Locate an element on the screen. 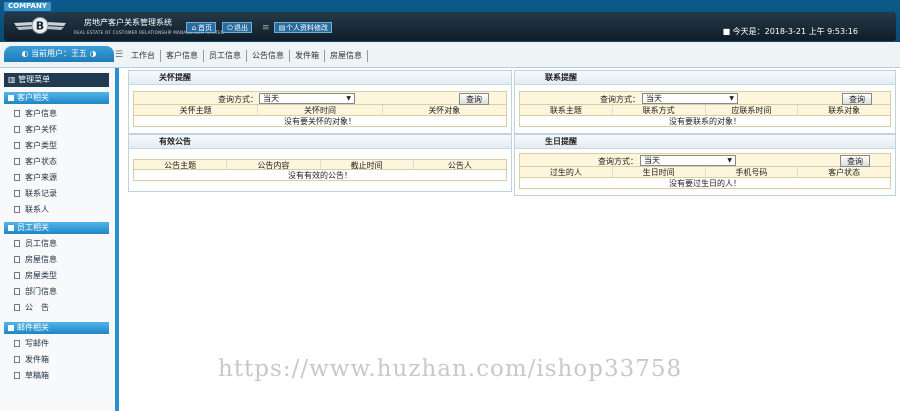 This screenshot has width=900, height=411. column-header: 客户状态 is located at coordinates (844, 172).